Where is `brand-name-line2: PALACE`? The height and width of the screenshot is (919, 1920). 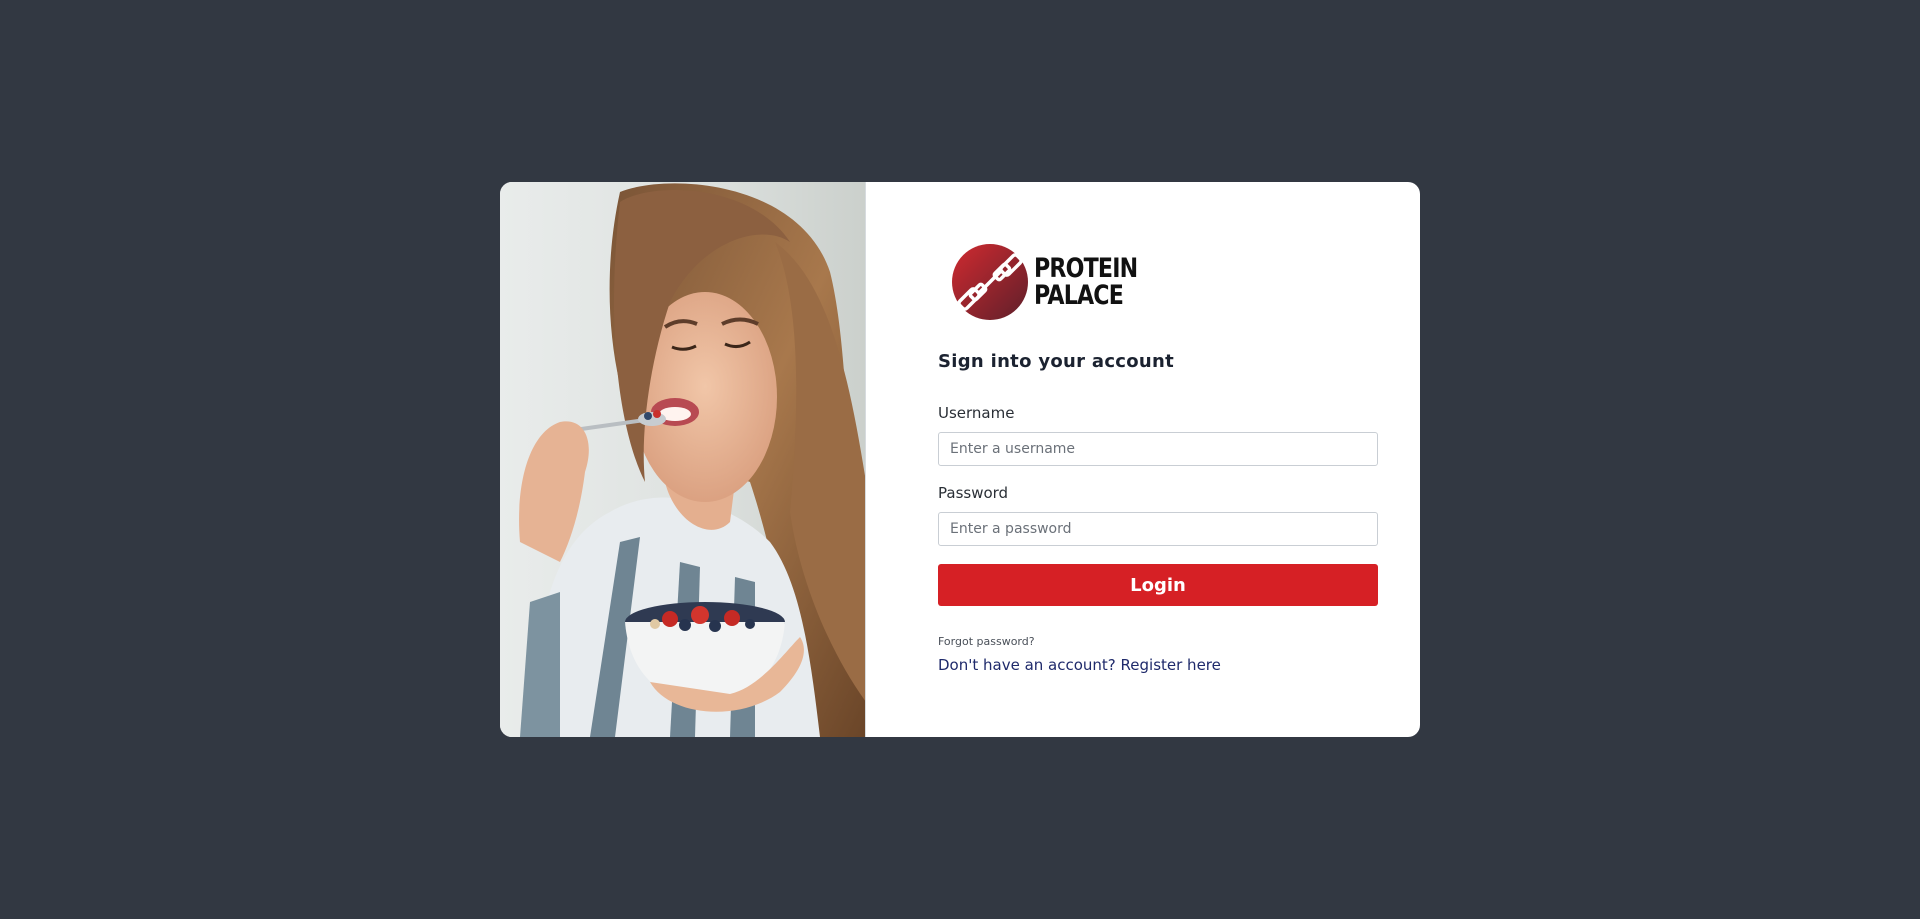 brand-name-line2: PALACE is located at coordinates (1079, 295).